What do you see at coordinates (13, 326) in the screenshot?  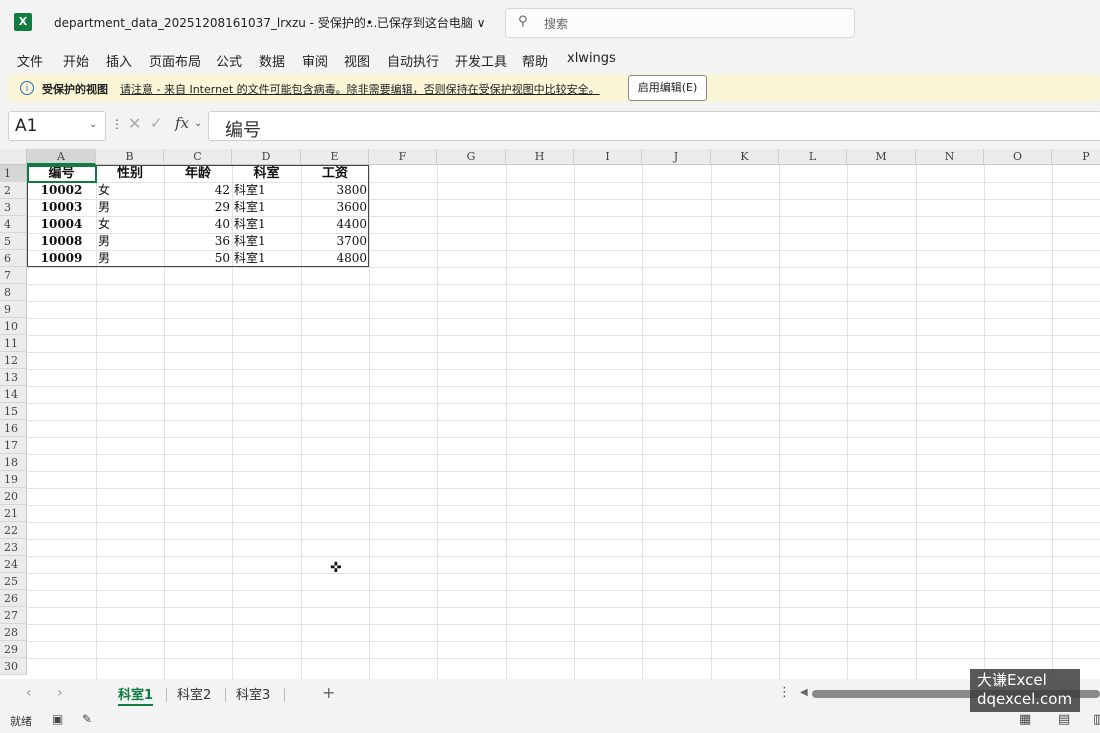 I see `row-header: 10` at bounding box center [13, 326].